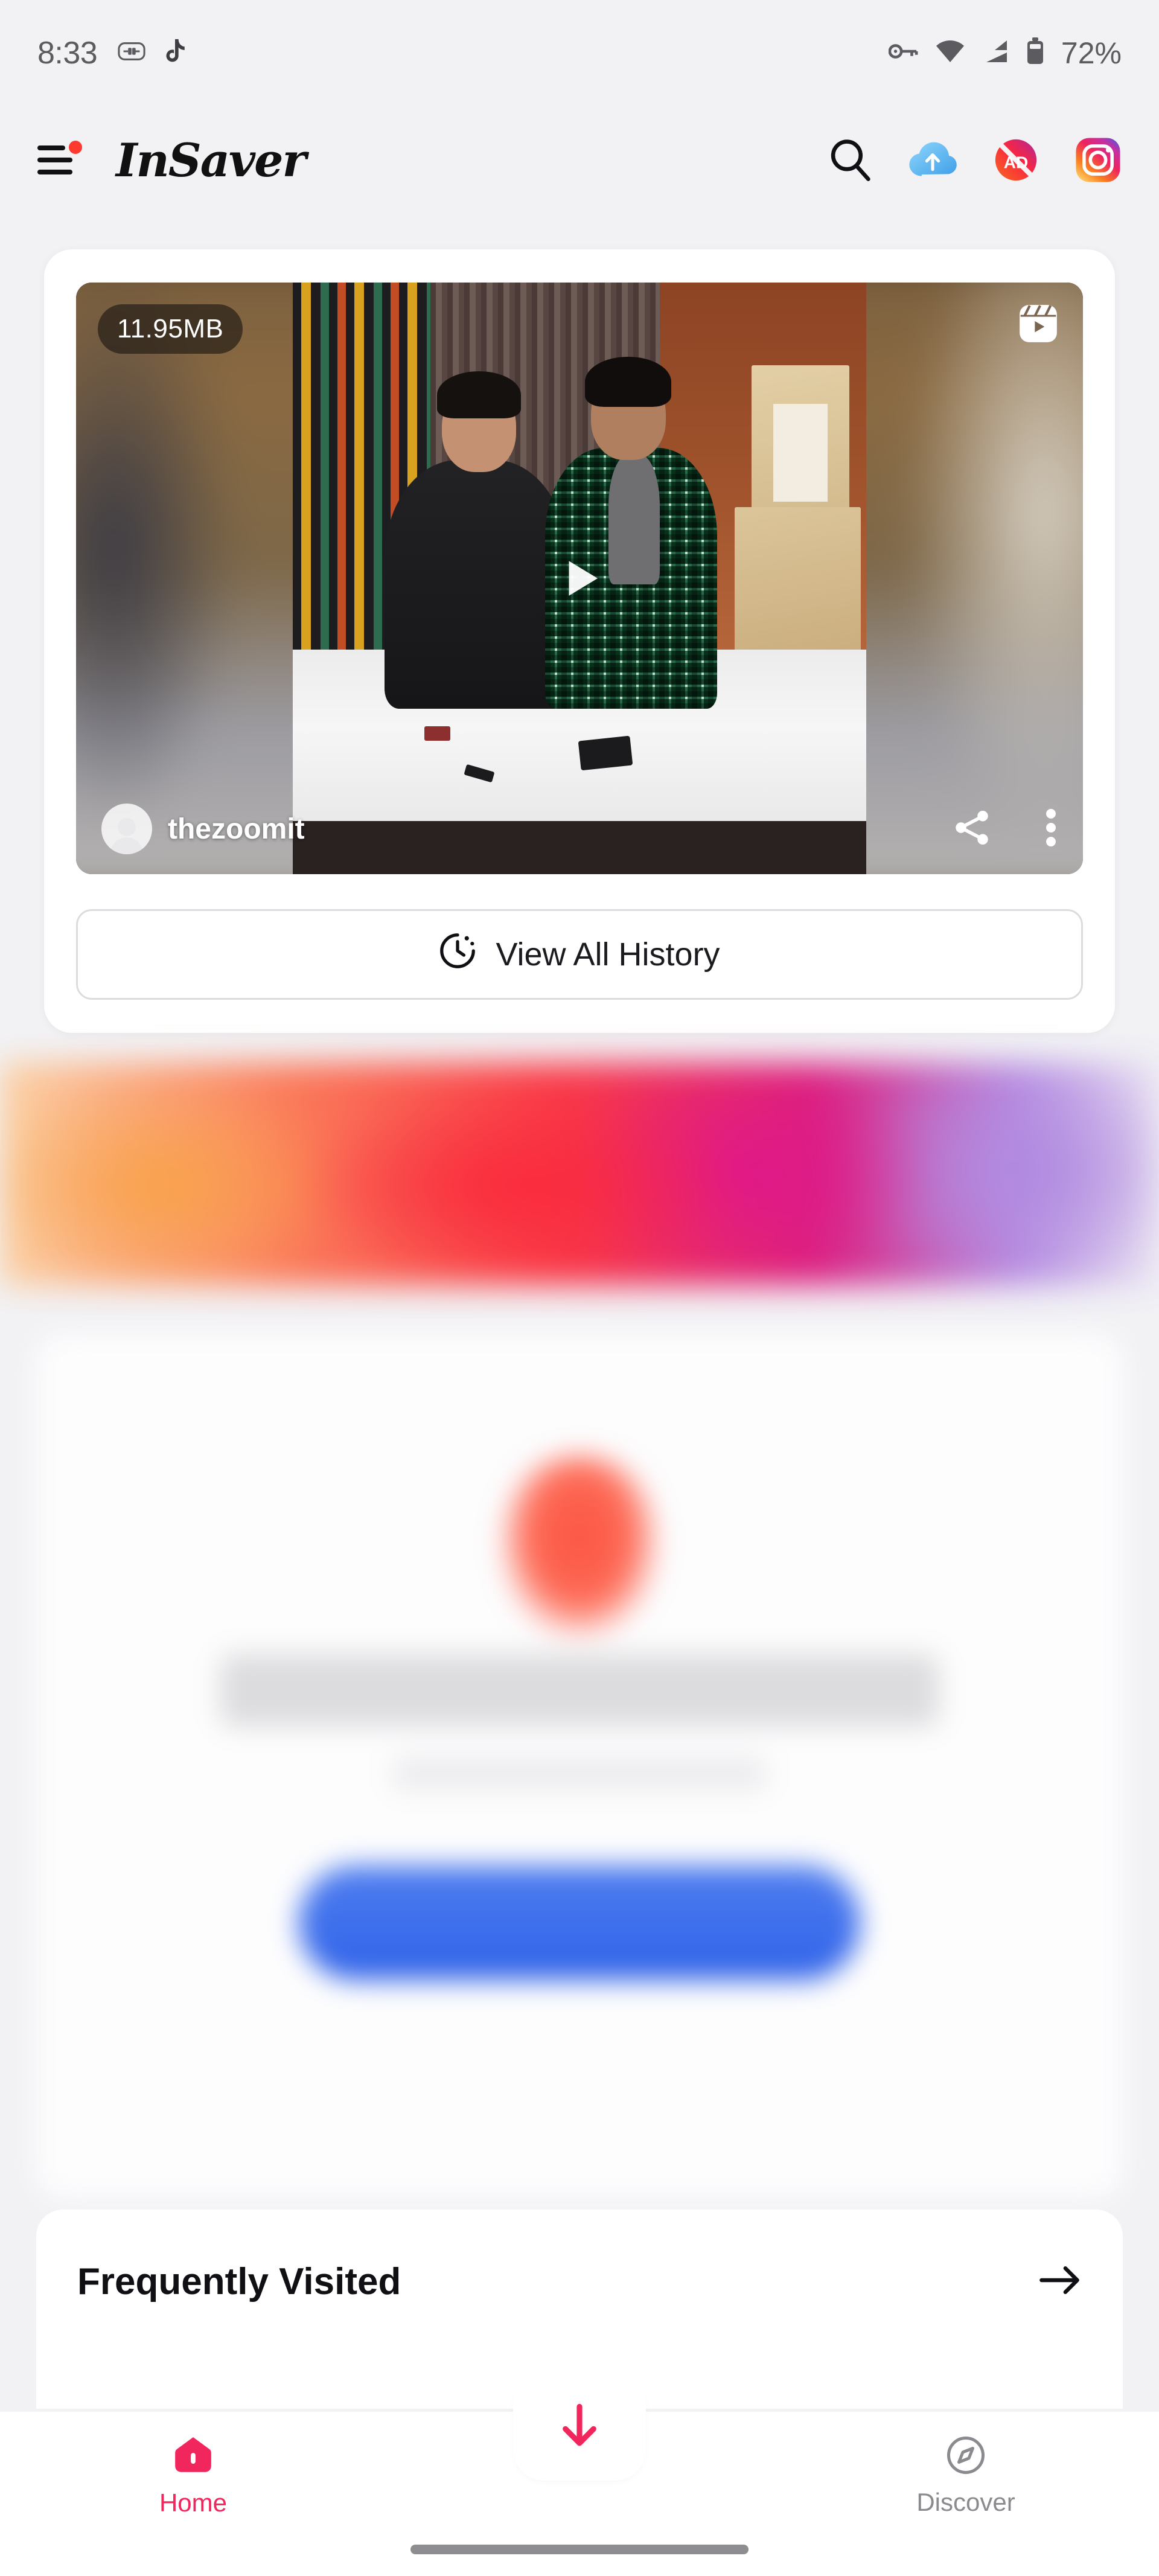 The image size is (1159, 2576). Describe the element at coordinates (974, 160) in the screenshot. I see `app-bar-actions: AD` at that location.